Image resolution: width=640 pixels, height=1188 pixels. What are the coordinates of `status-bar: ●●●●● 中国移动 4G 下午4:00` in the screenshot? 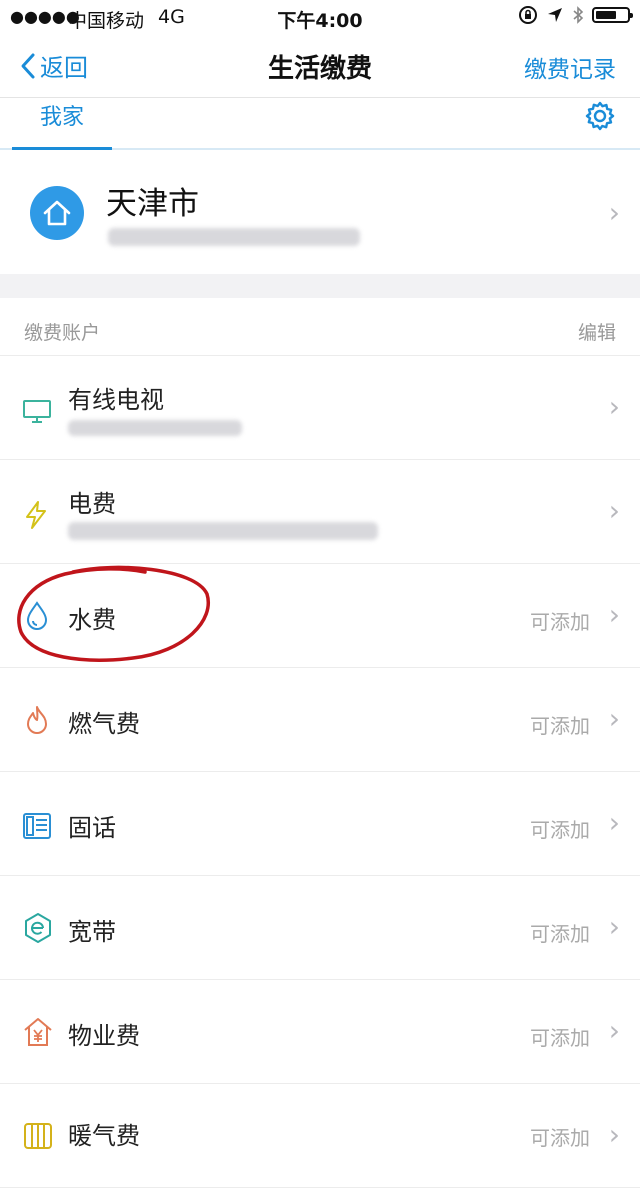 It's located at (320, 17).